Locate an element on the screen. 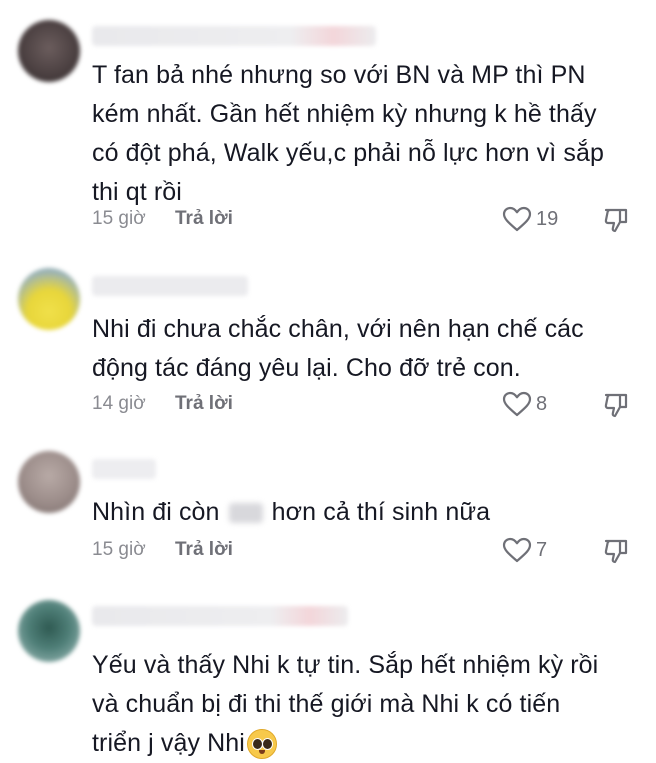 Image resolution: width=656 pixels, height=763 pixels. like-button: 8 is located at coordinates (524, 404).